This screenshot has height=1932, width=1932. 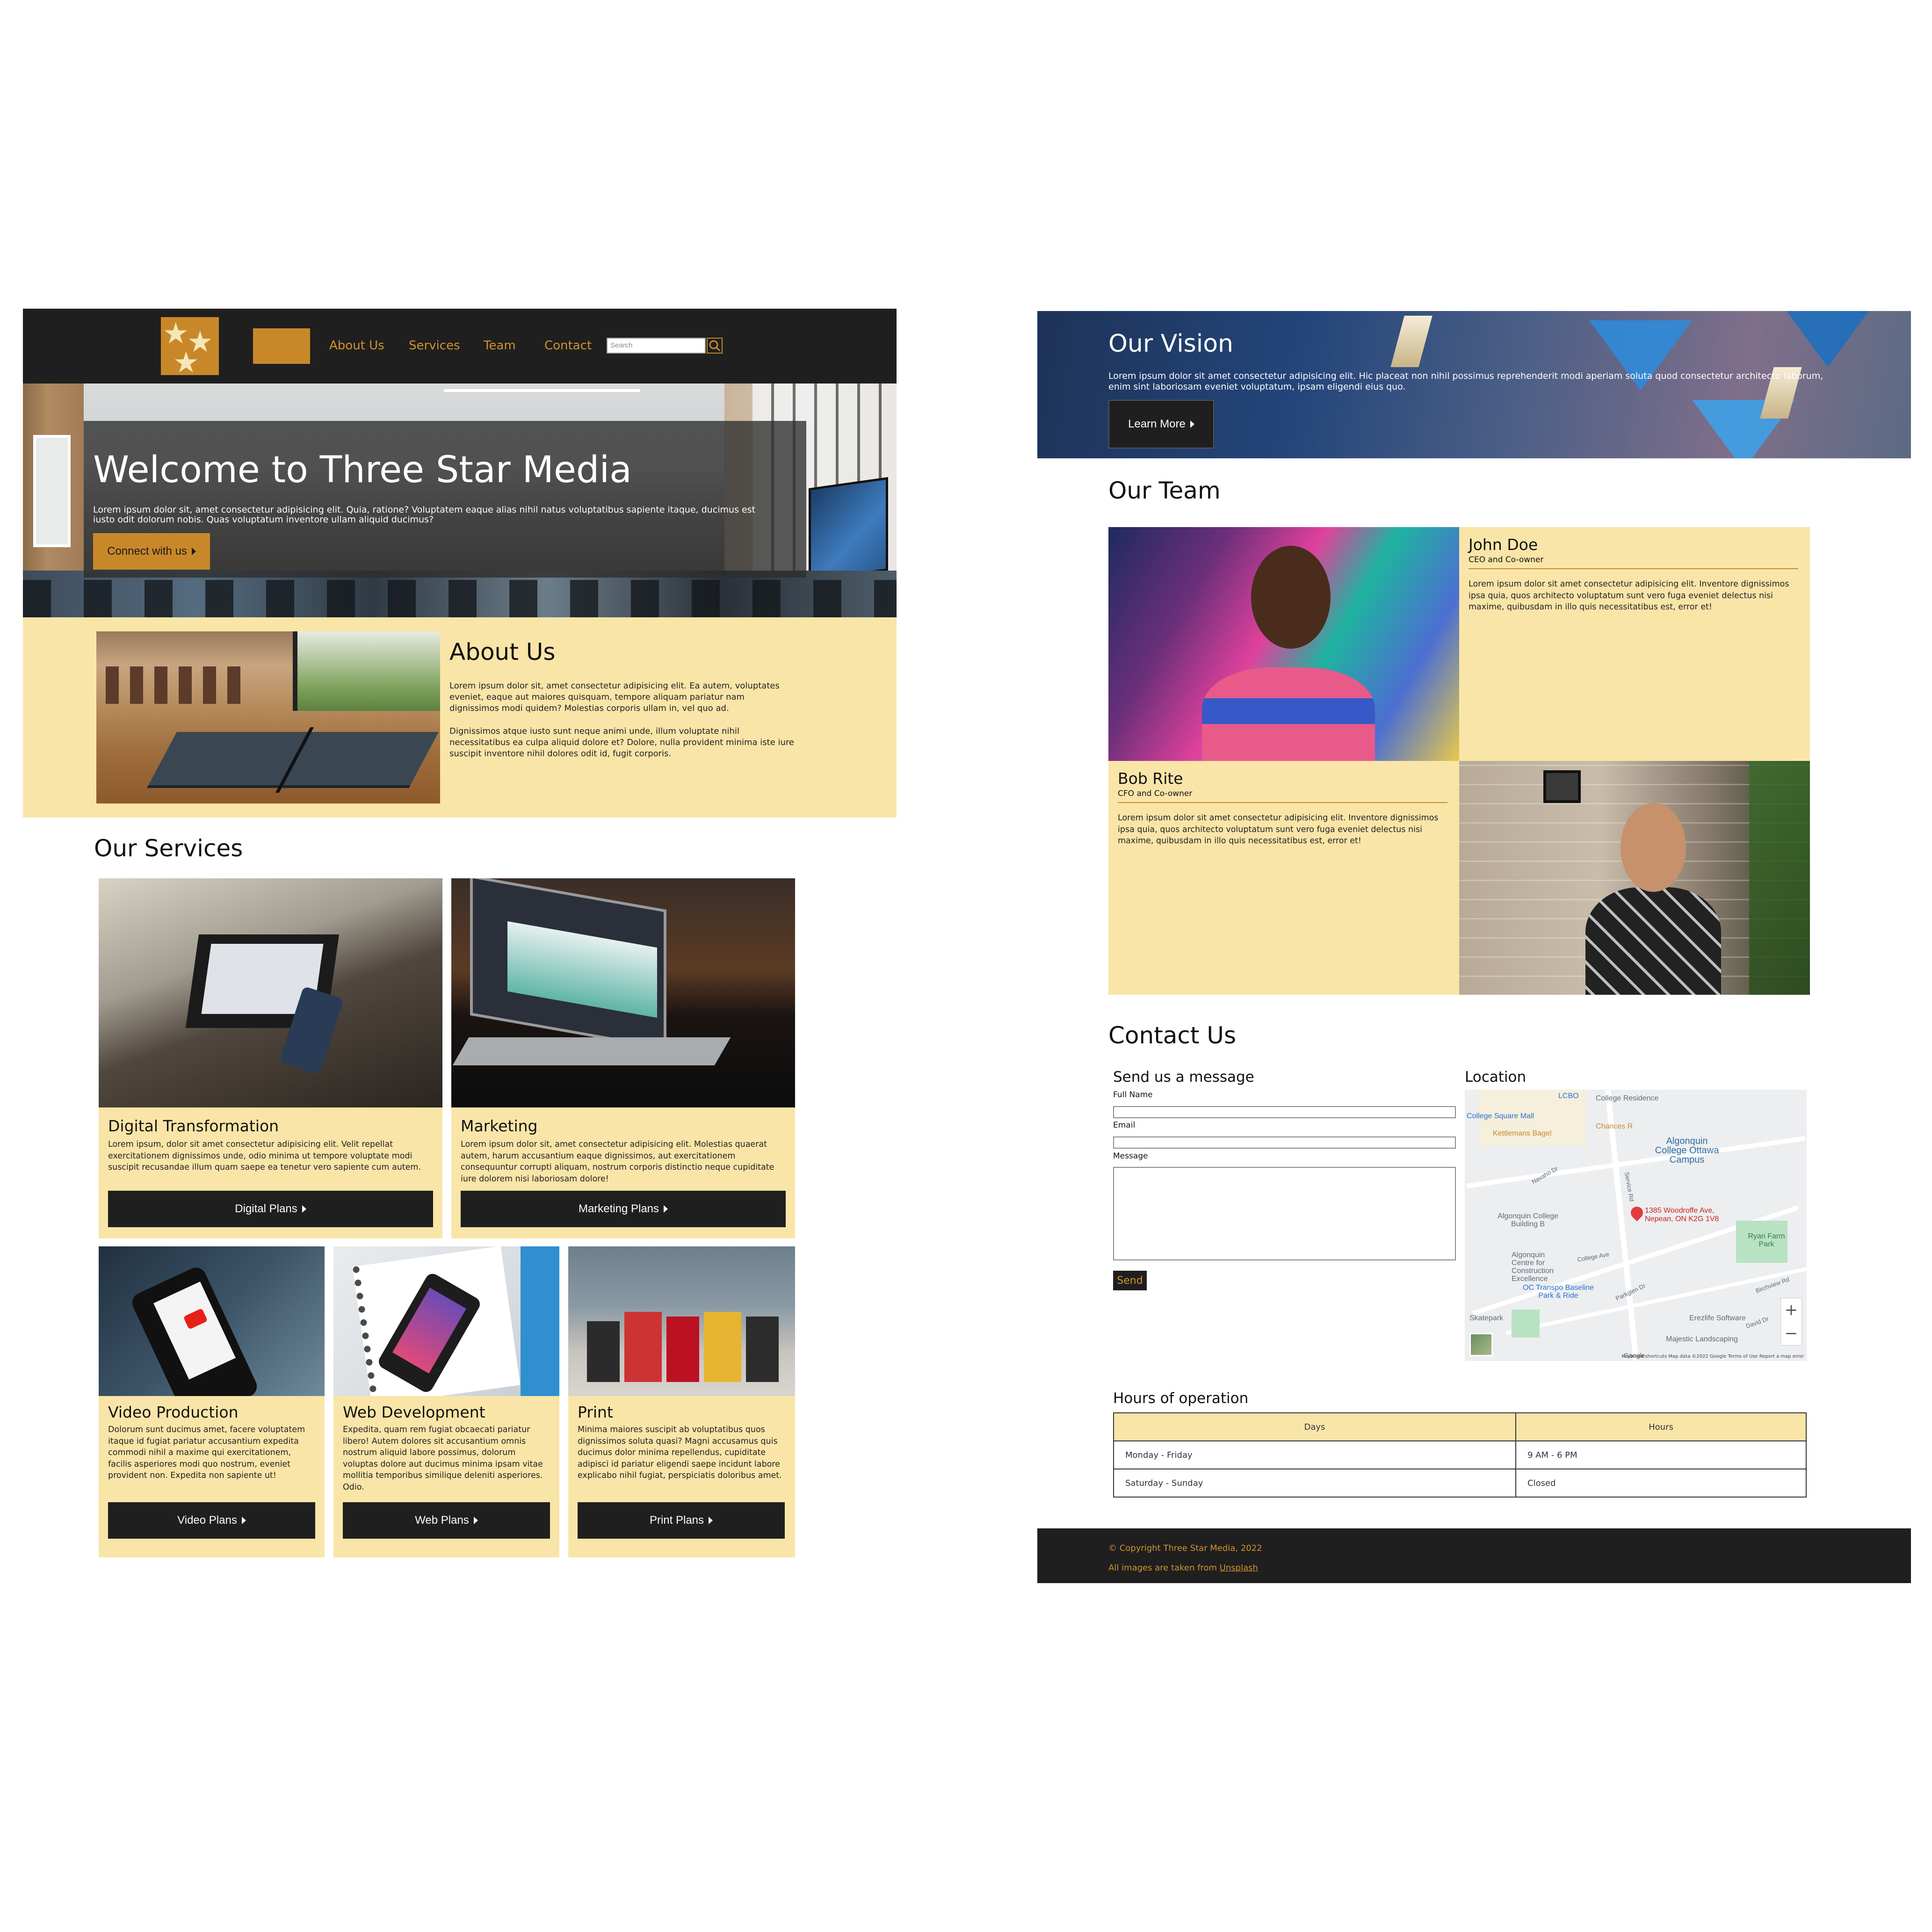 I want to click on map-label: Majestic Landscaping, so click(x=1702, y=1339).